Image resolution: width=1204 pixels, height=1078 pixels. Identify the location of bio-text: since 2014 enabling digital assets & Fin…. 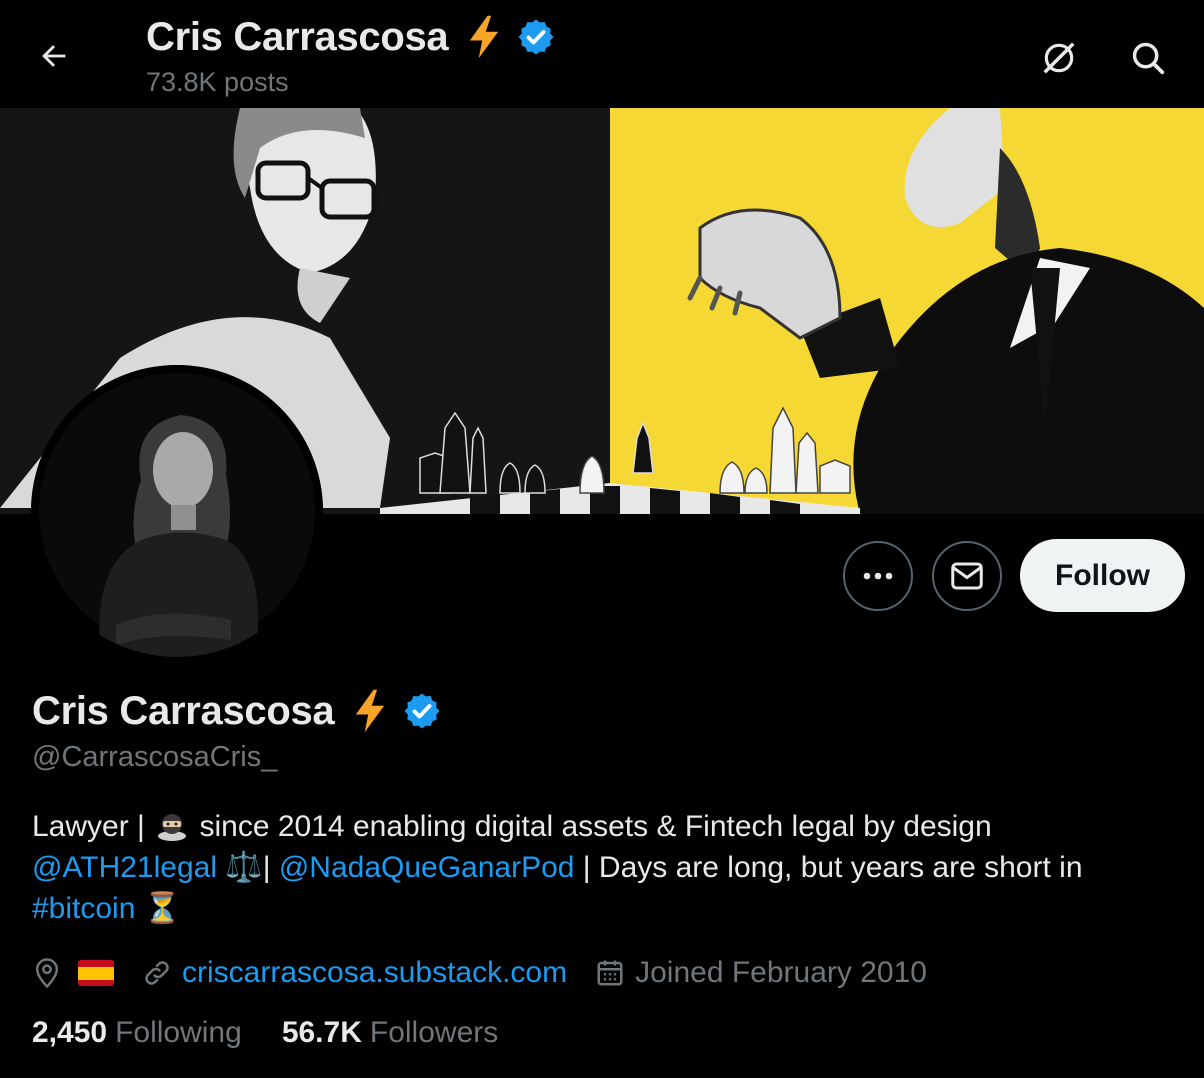
(591, 826).